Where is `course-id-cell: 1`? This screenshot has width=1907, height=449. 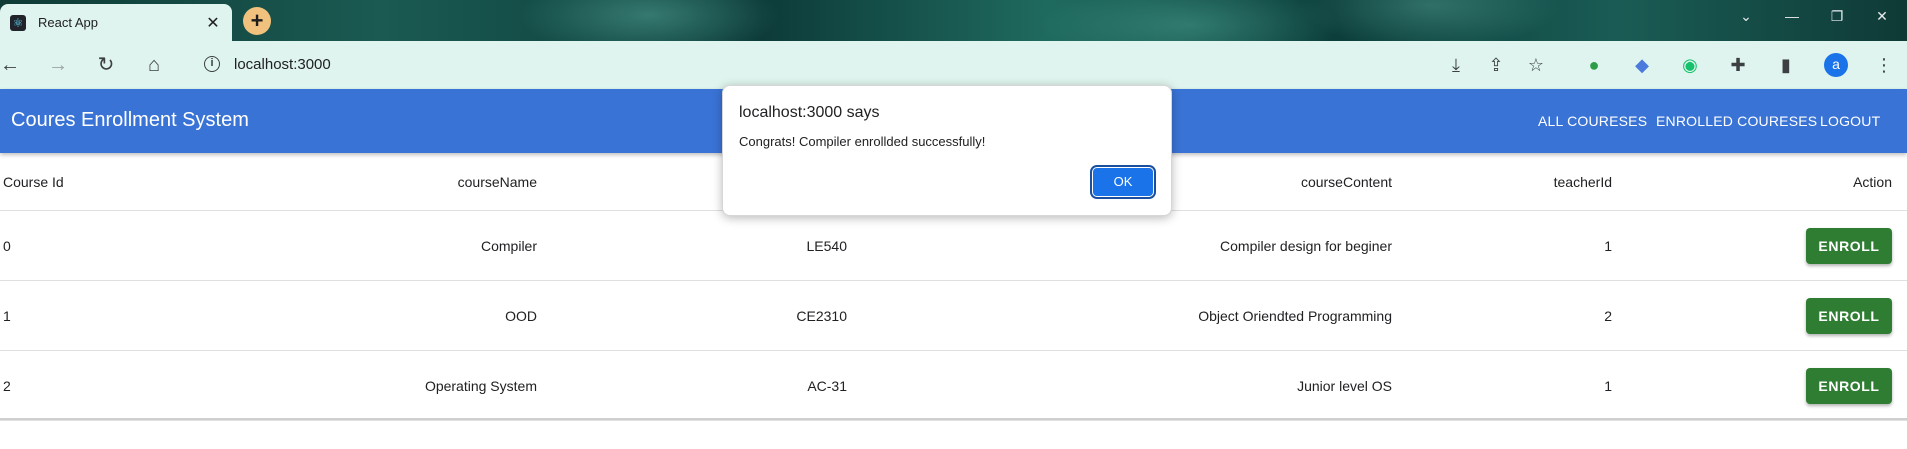 course-id-cell: 1 is located at coordinates (7, 315).